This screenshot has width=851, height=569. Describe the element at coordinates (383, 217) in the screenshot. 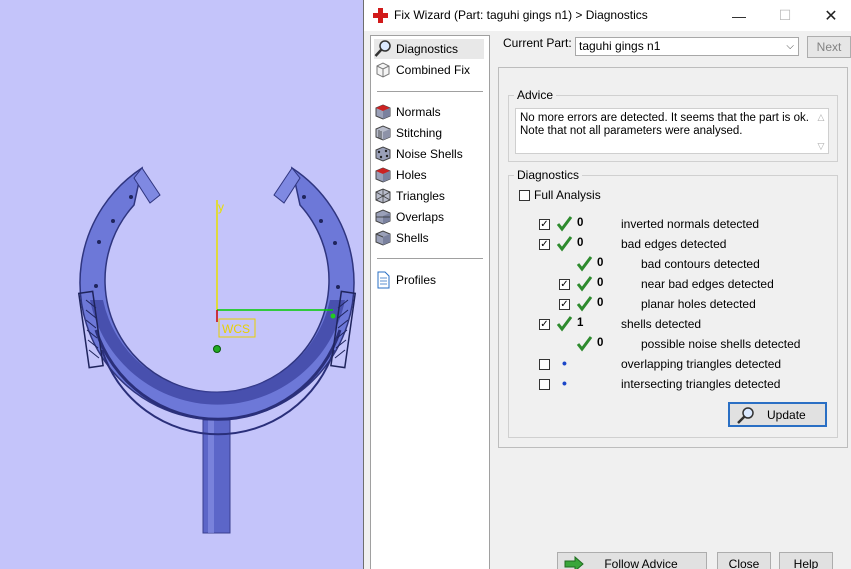

I see `overlaps-icon` at that location.